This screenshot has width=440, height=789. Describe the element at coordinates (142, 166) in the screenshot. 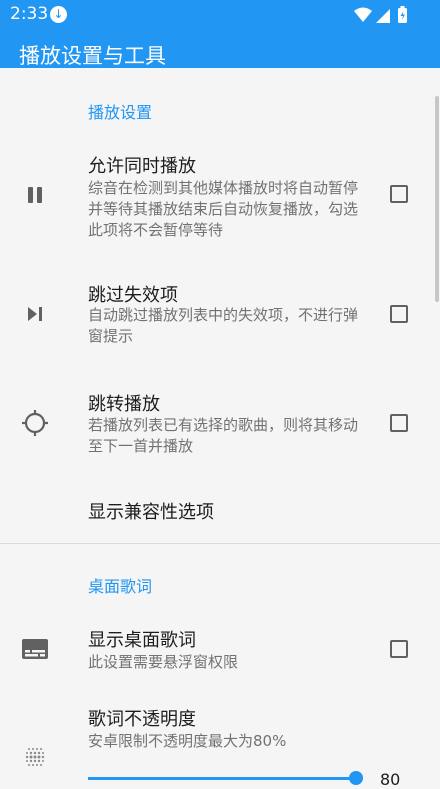

I see `setting-title: 允许同时播放` at that location.